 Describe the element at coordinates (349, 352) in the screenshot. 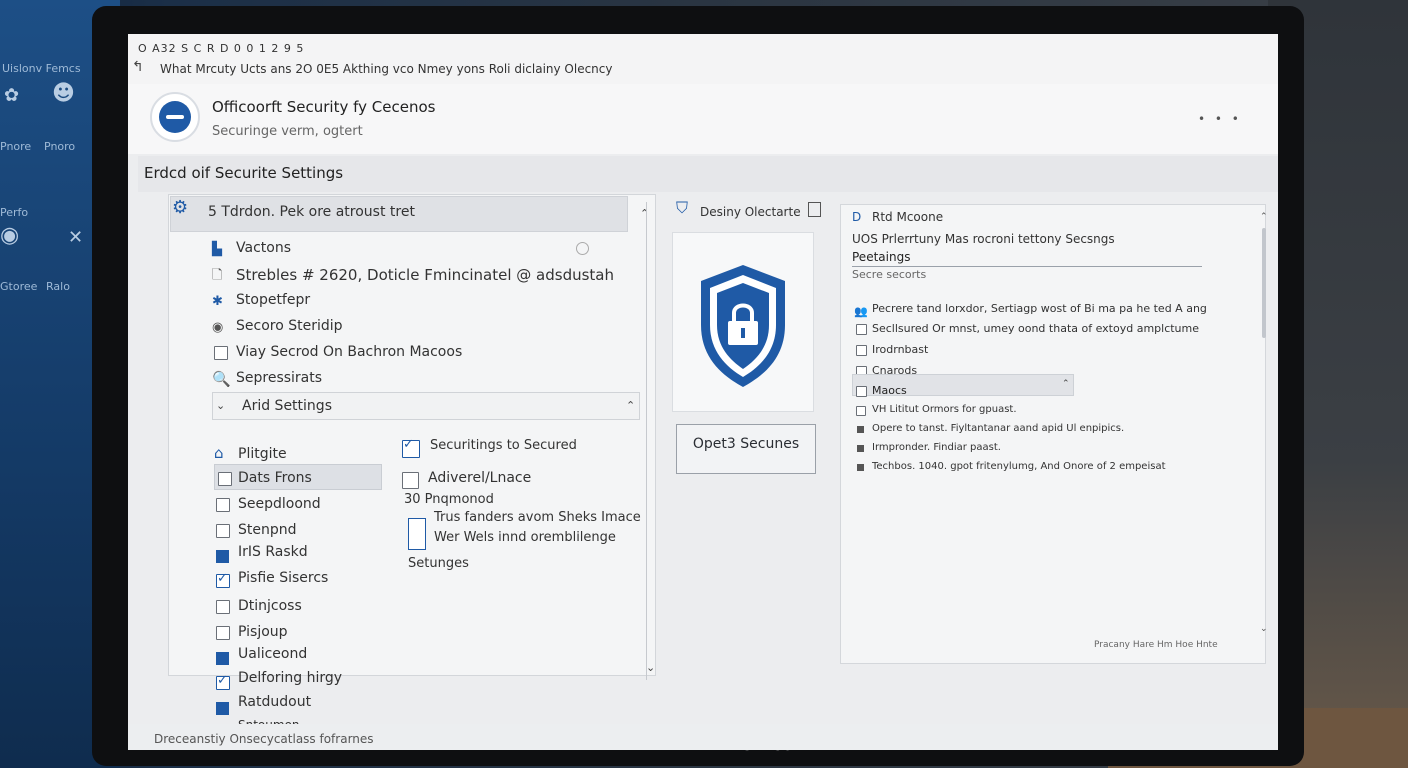

I see `tree-item: Viay Secrod On Bachron Macoos` at that location.